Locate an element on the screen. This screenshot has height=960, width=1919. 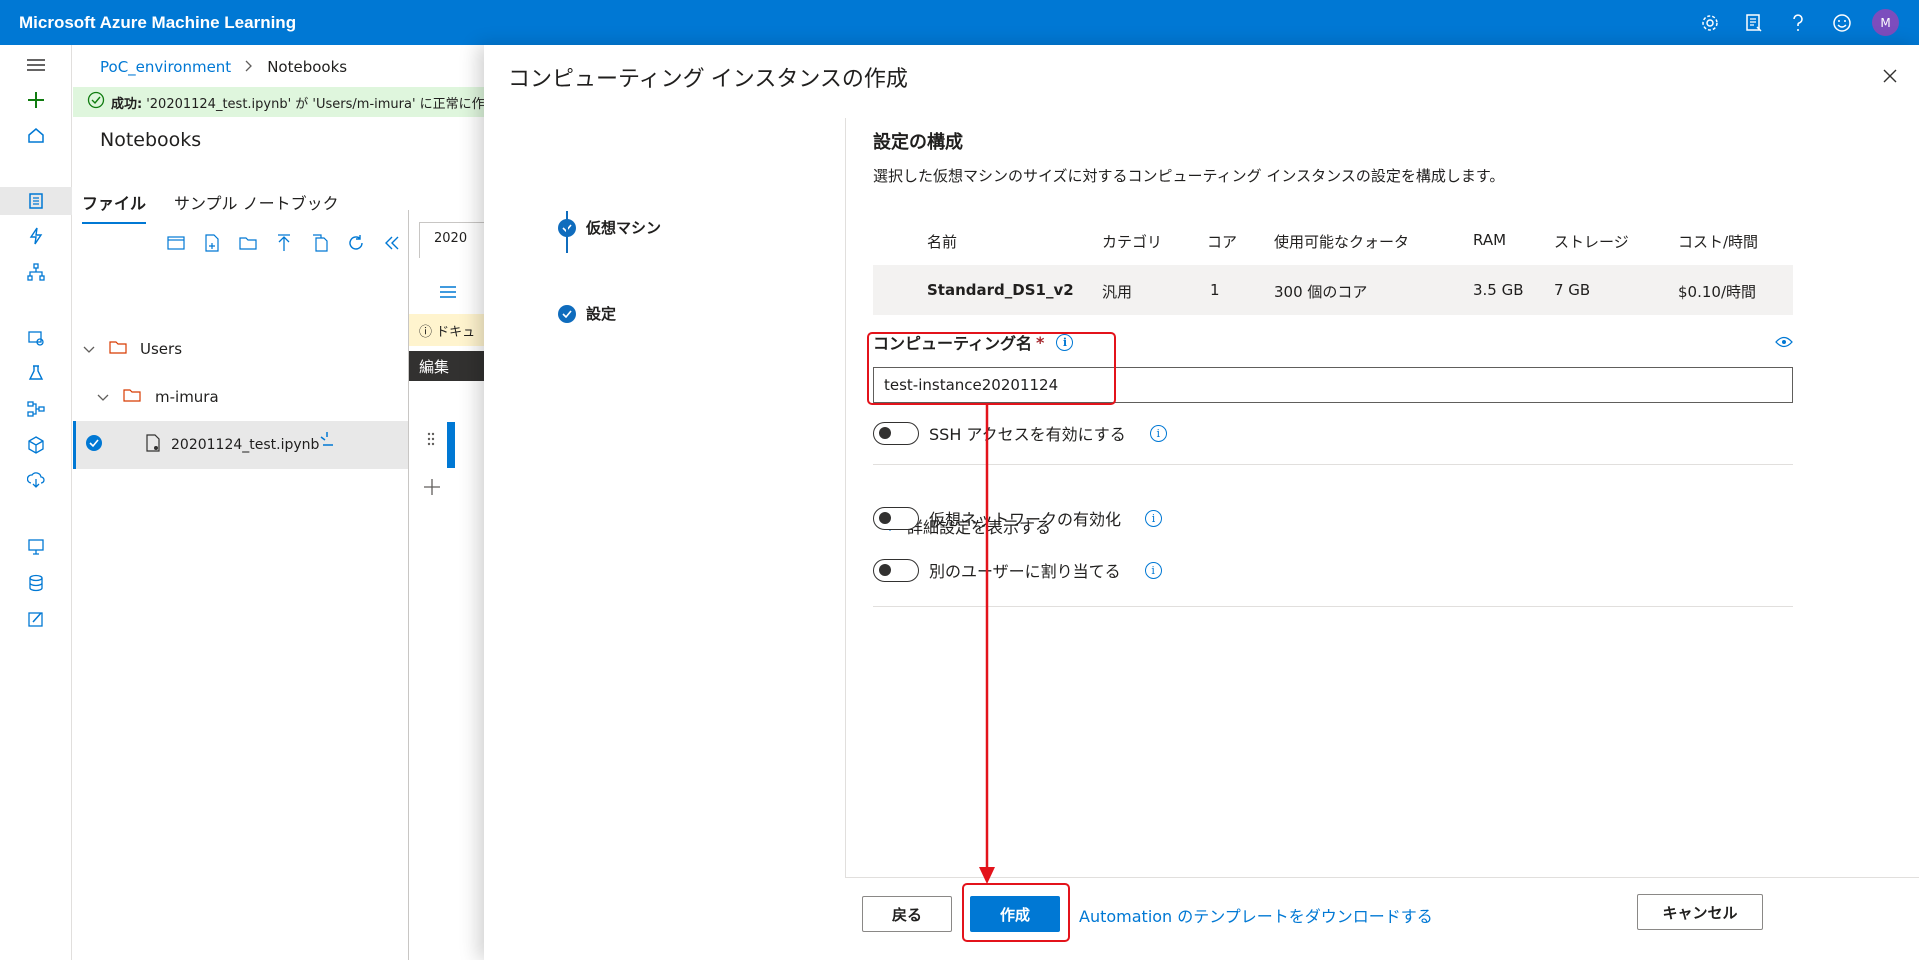
spinner-icon is located at coordinates (327, 441).